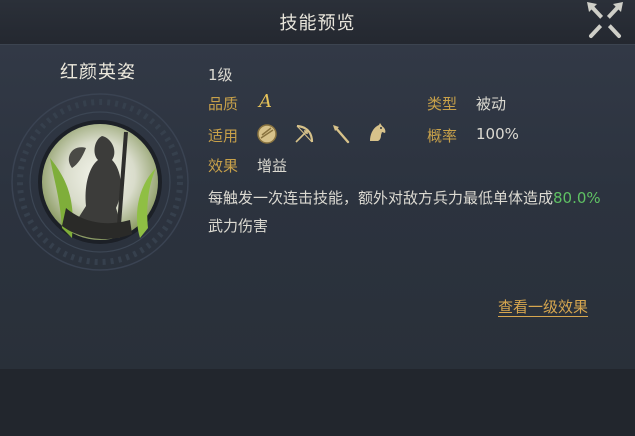 This screenshot has height=436, width=635. Describe the element at coordinates (577, 198) in the screenshot. I see `damage-percent: 80.0%` at that location.